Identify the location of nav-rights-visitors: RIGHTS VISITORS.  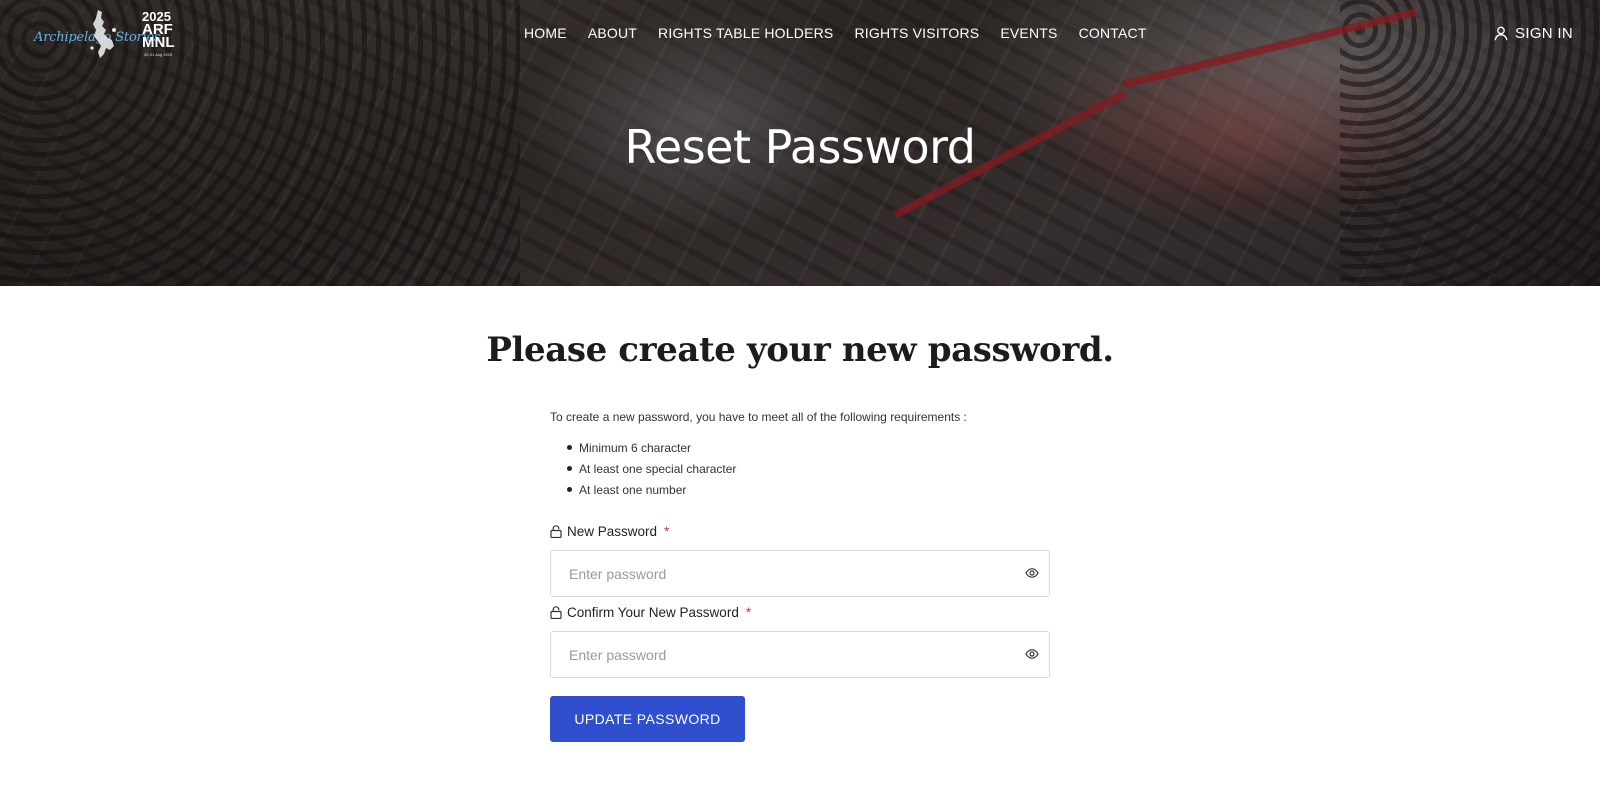
(916, 33).